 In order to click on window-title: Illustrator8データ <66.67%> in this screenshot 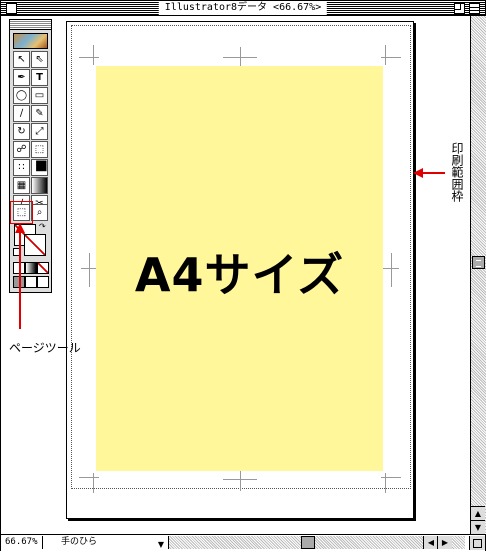, I will do `click(243, 8)`.